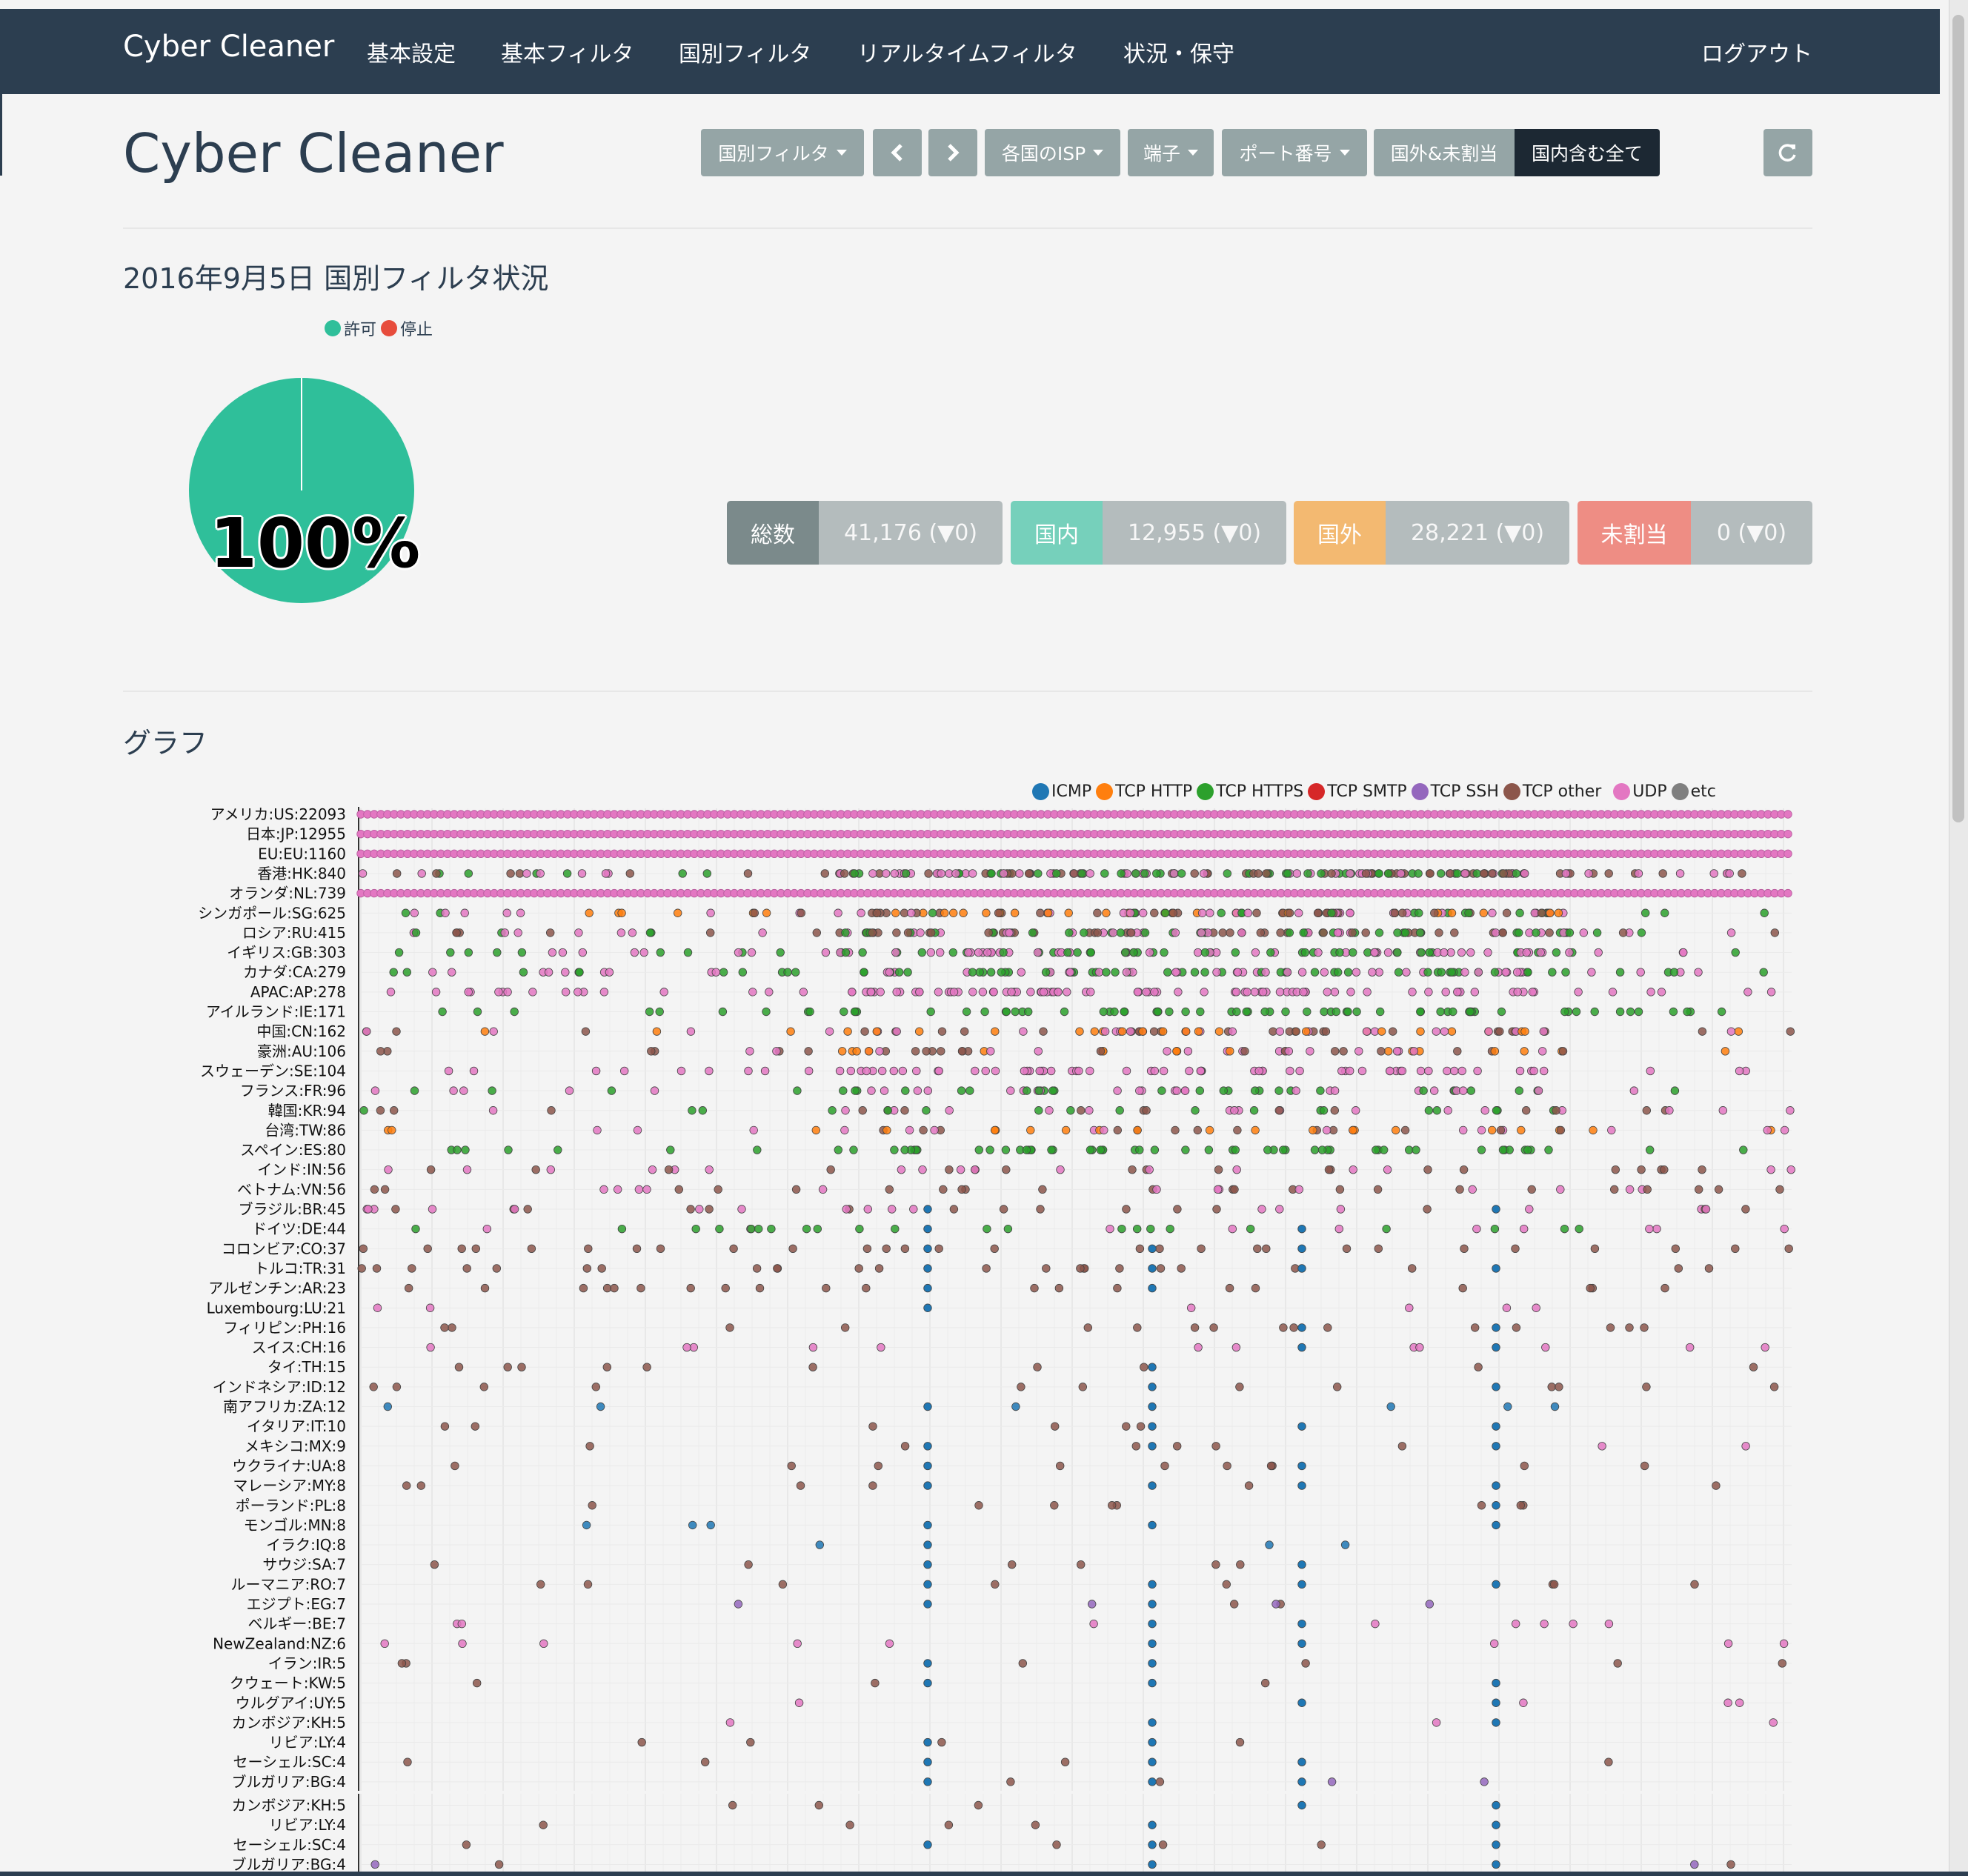  I want to click on y-tick-label: 台湾:TW:86, so click(305, 1130).